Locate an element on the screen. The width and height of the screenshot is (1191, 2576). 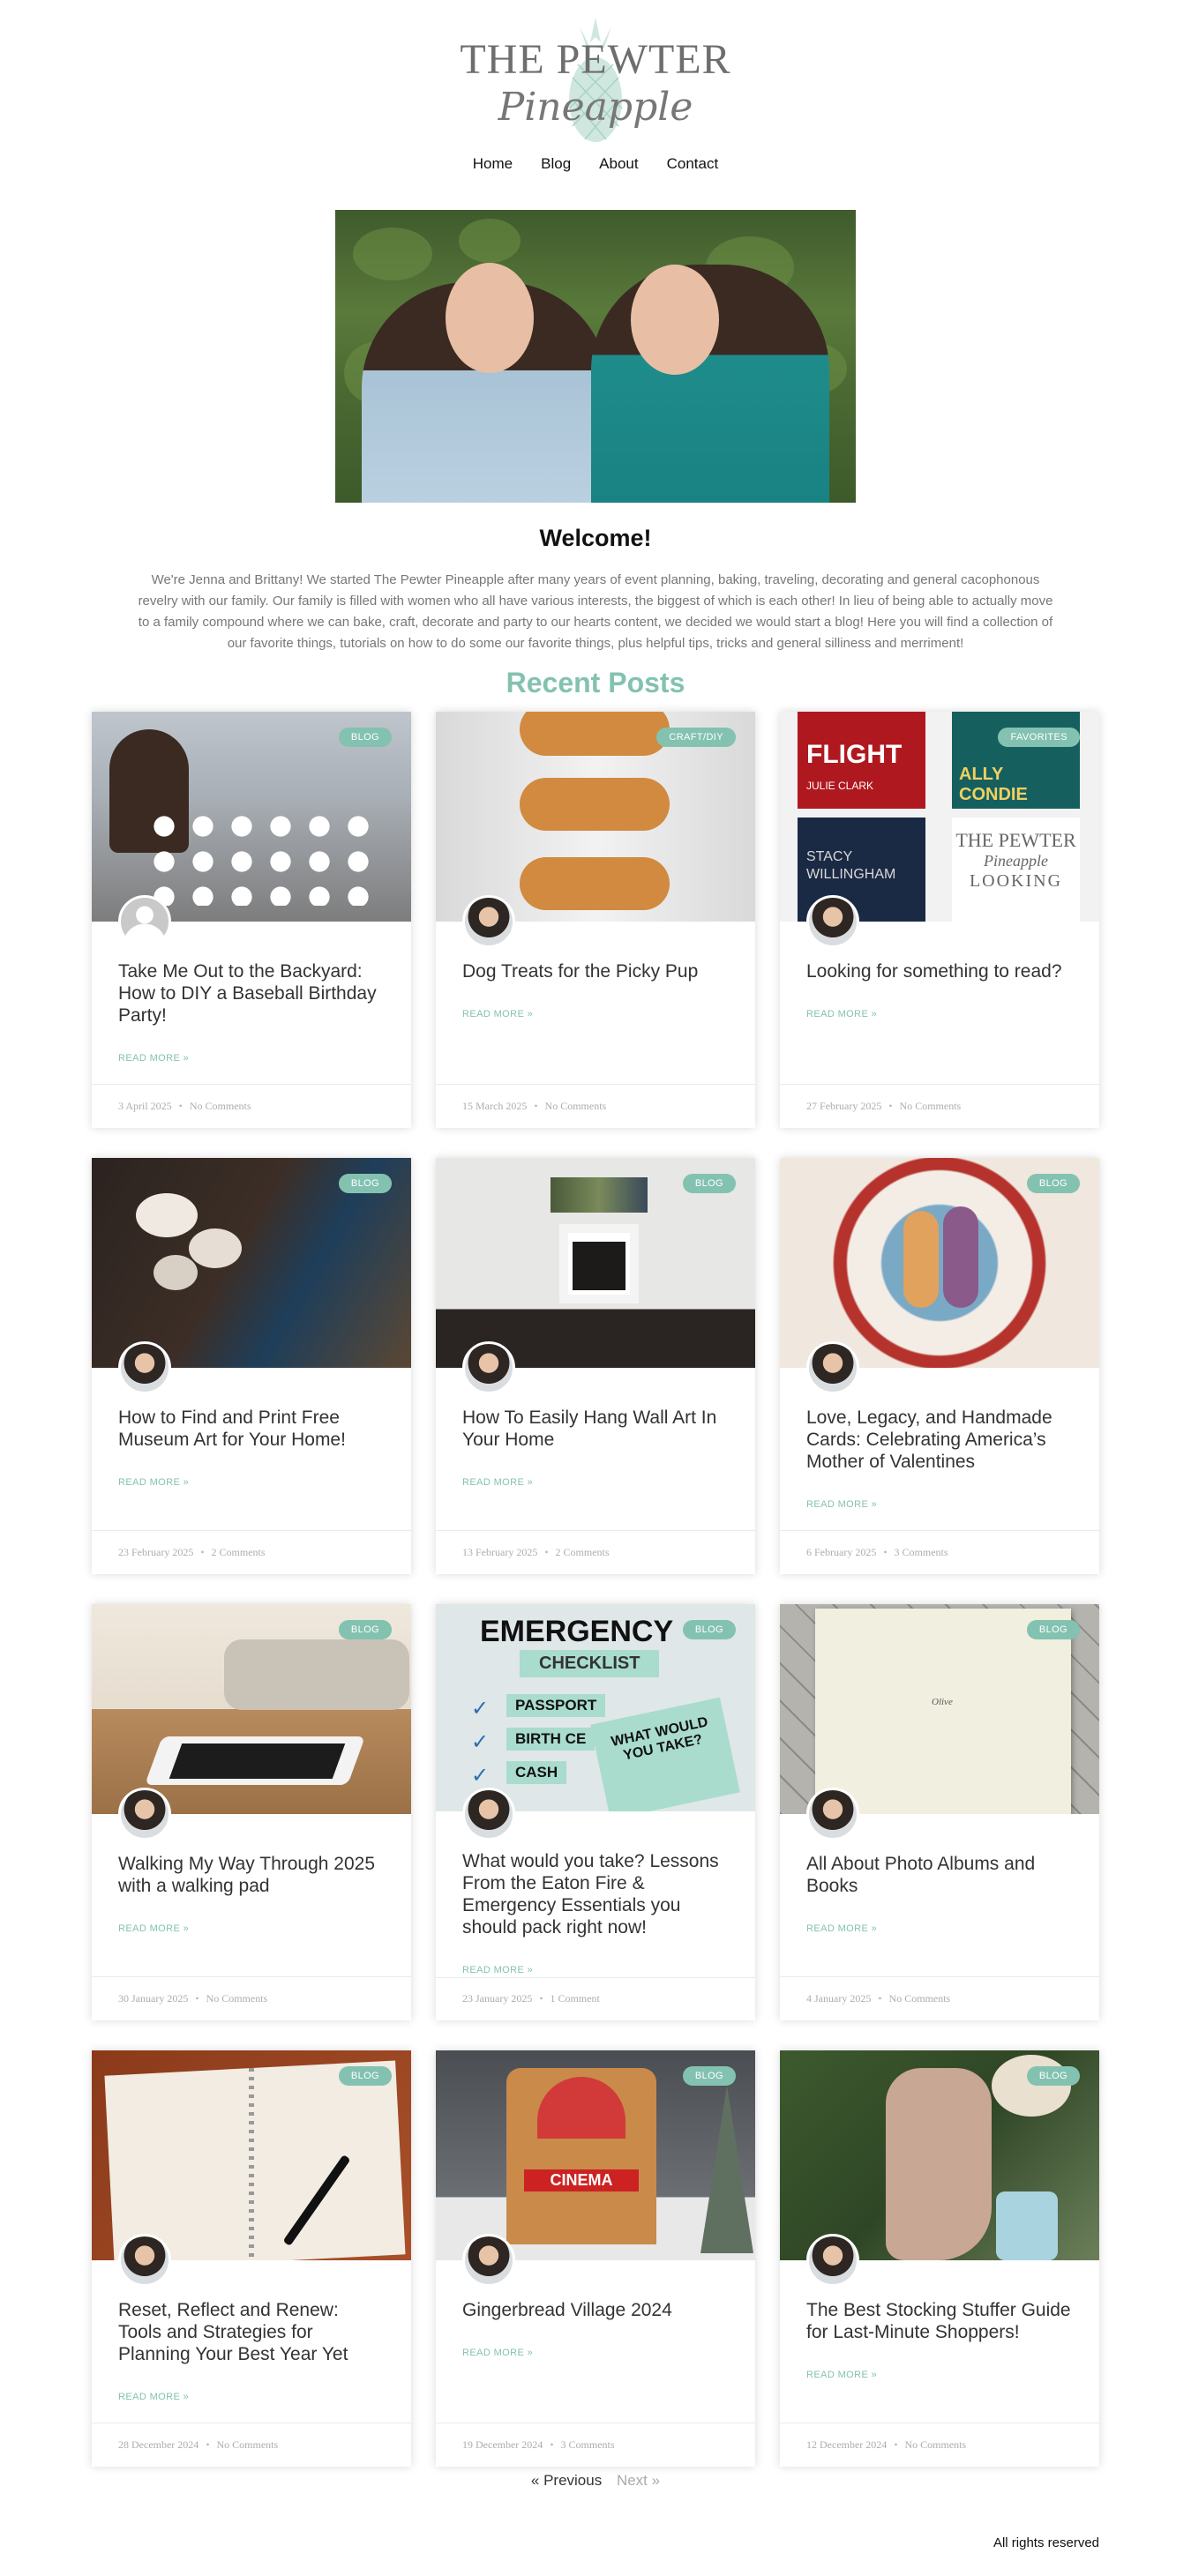
post-thumbnail: CRAFT/DIY is located at coordinates (595, 817).